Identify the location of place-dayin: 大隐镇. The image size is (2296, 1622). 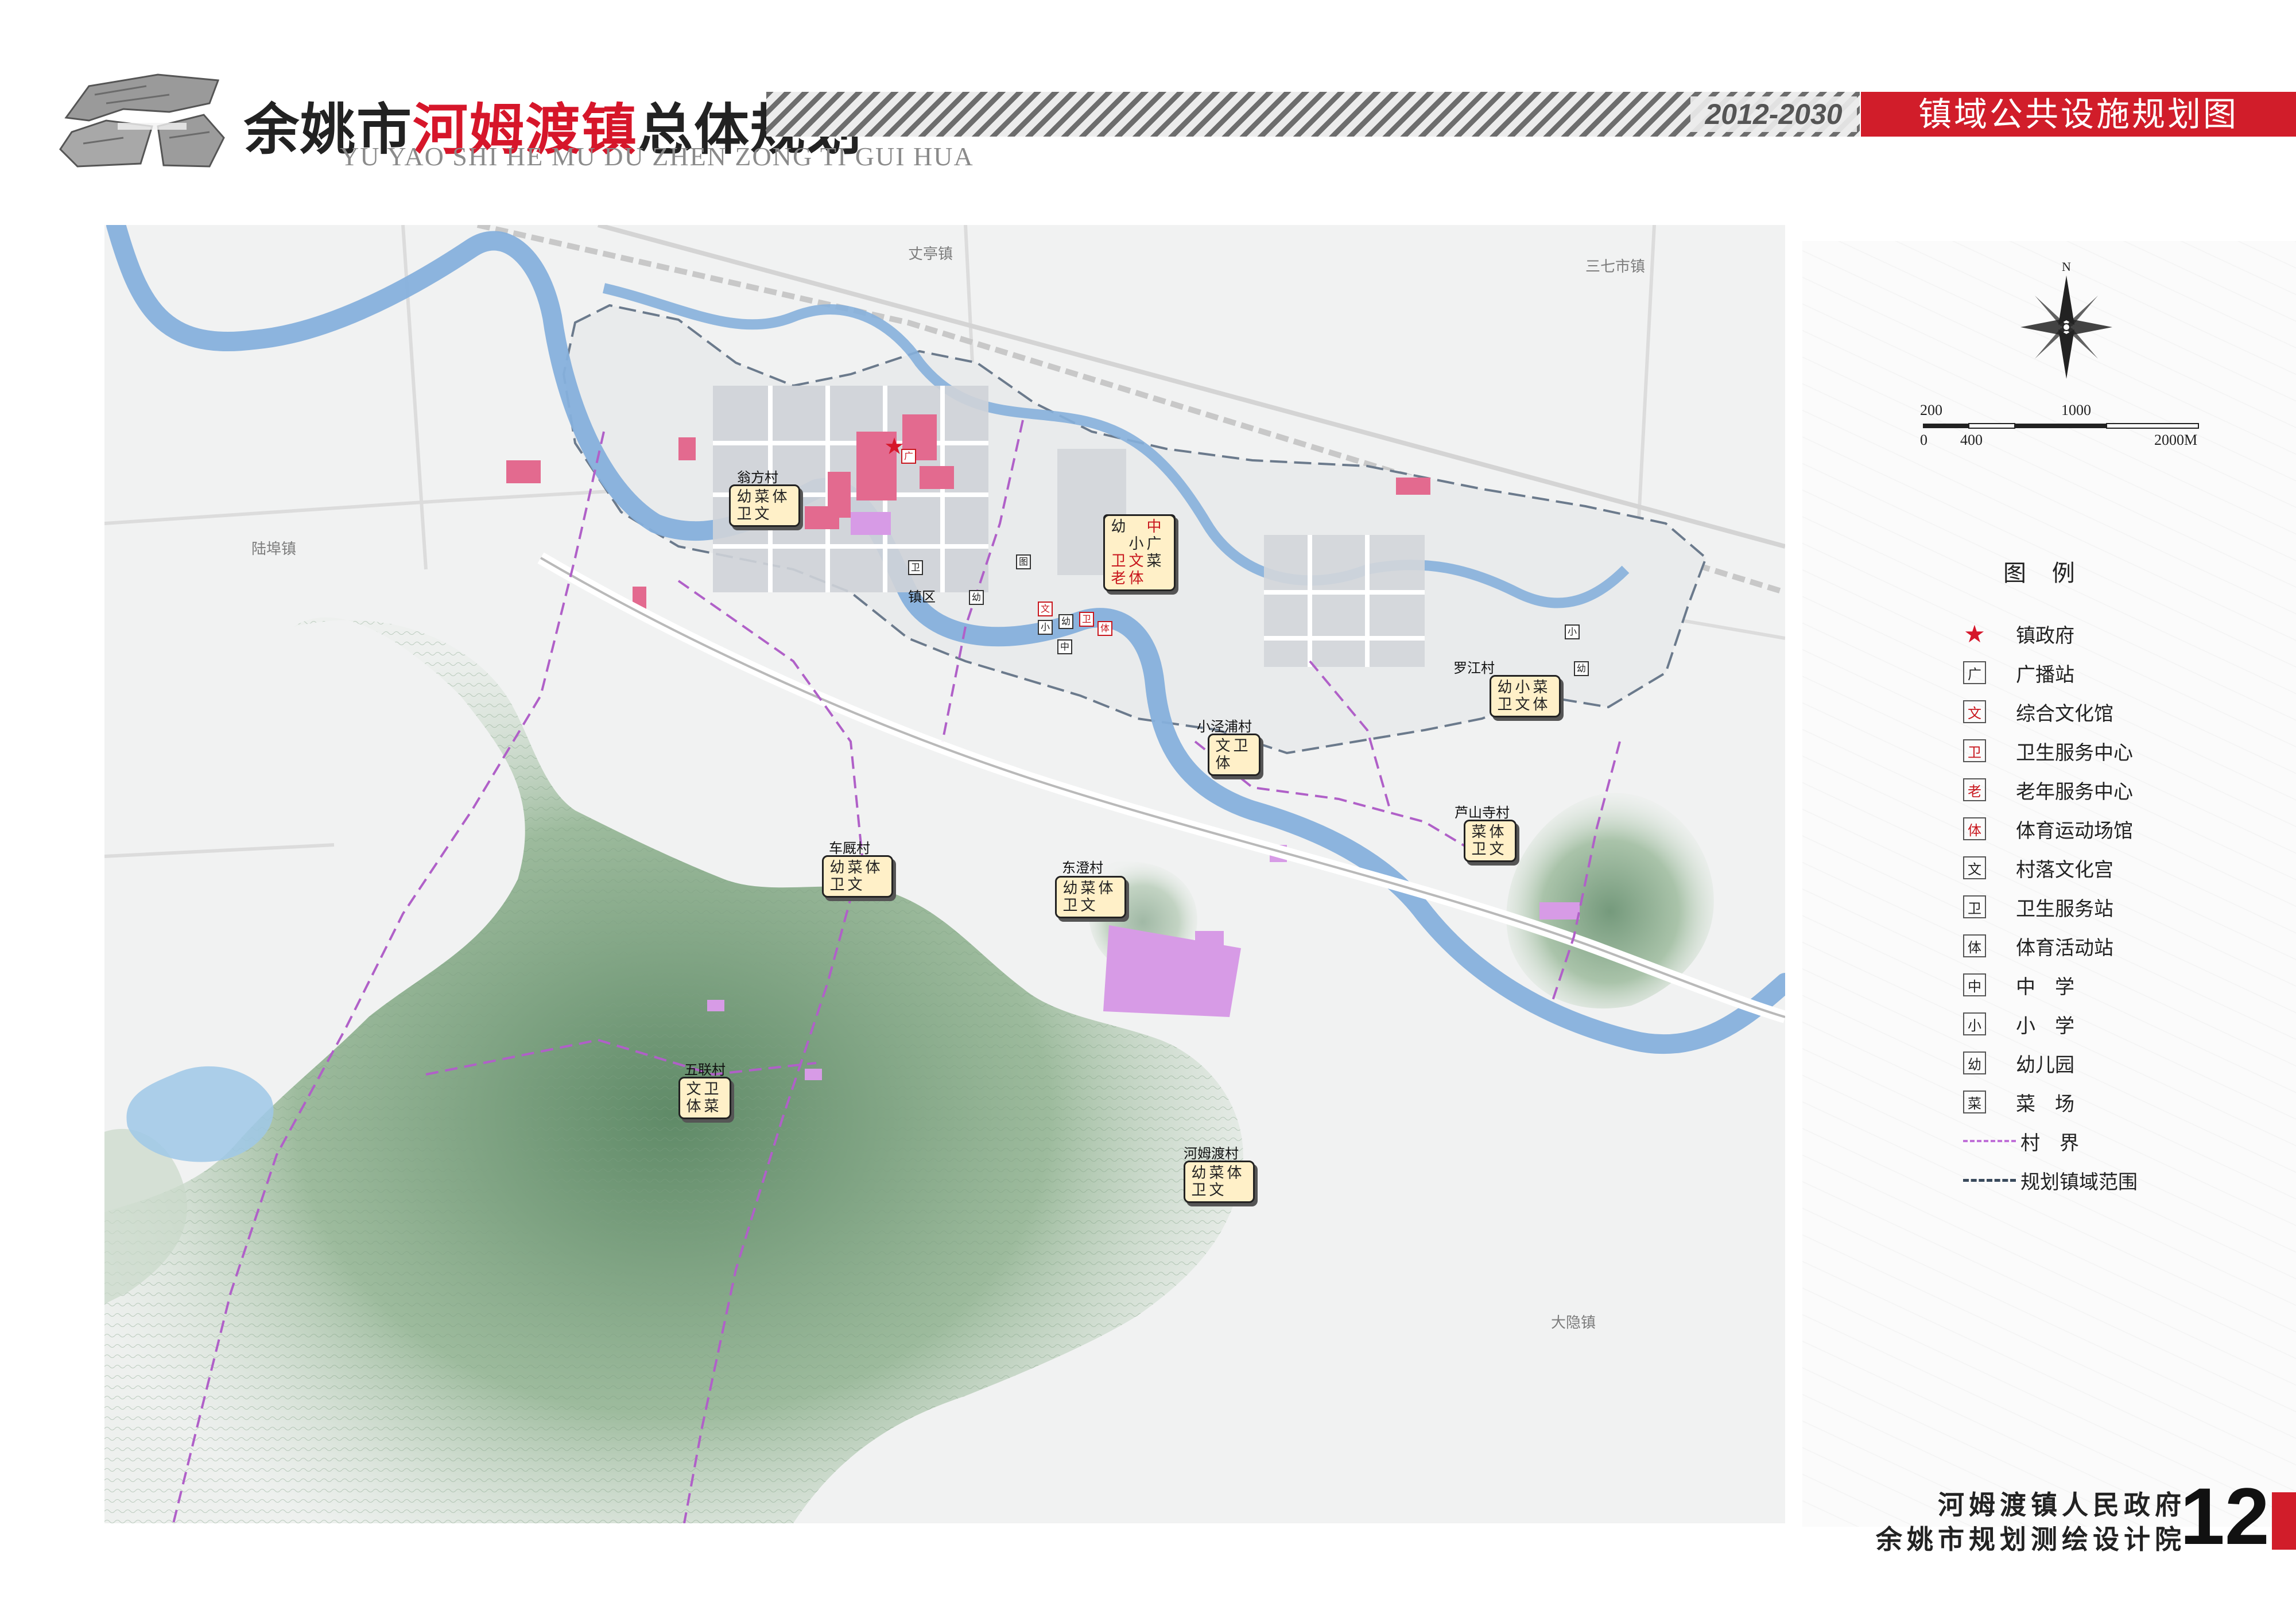
(1573, 1323).